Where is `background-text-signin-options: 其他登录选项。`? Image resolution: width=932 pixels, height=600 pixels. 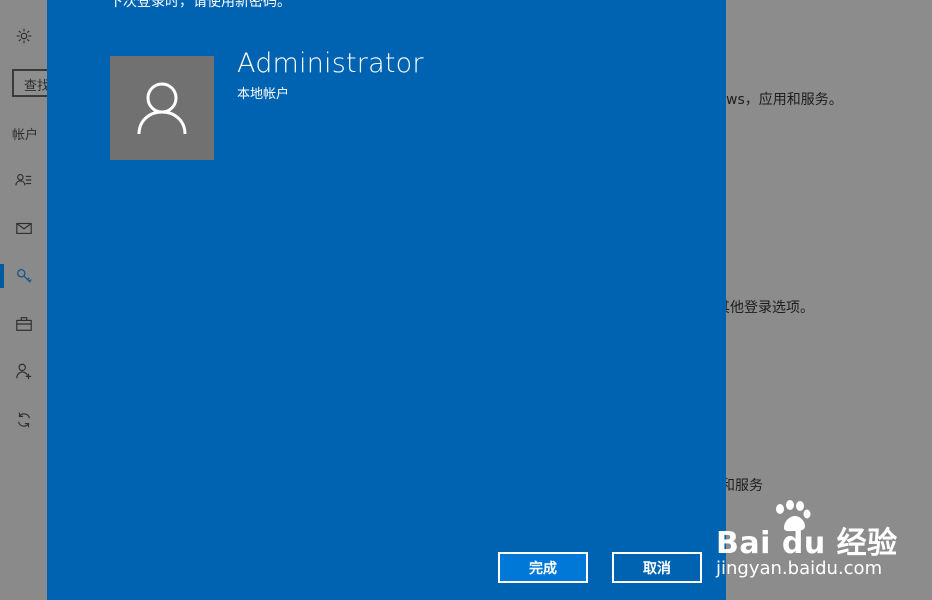 background-text-signin-options: 其他登录选项。 is located at coordinates (765, 308).